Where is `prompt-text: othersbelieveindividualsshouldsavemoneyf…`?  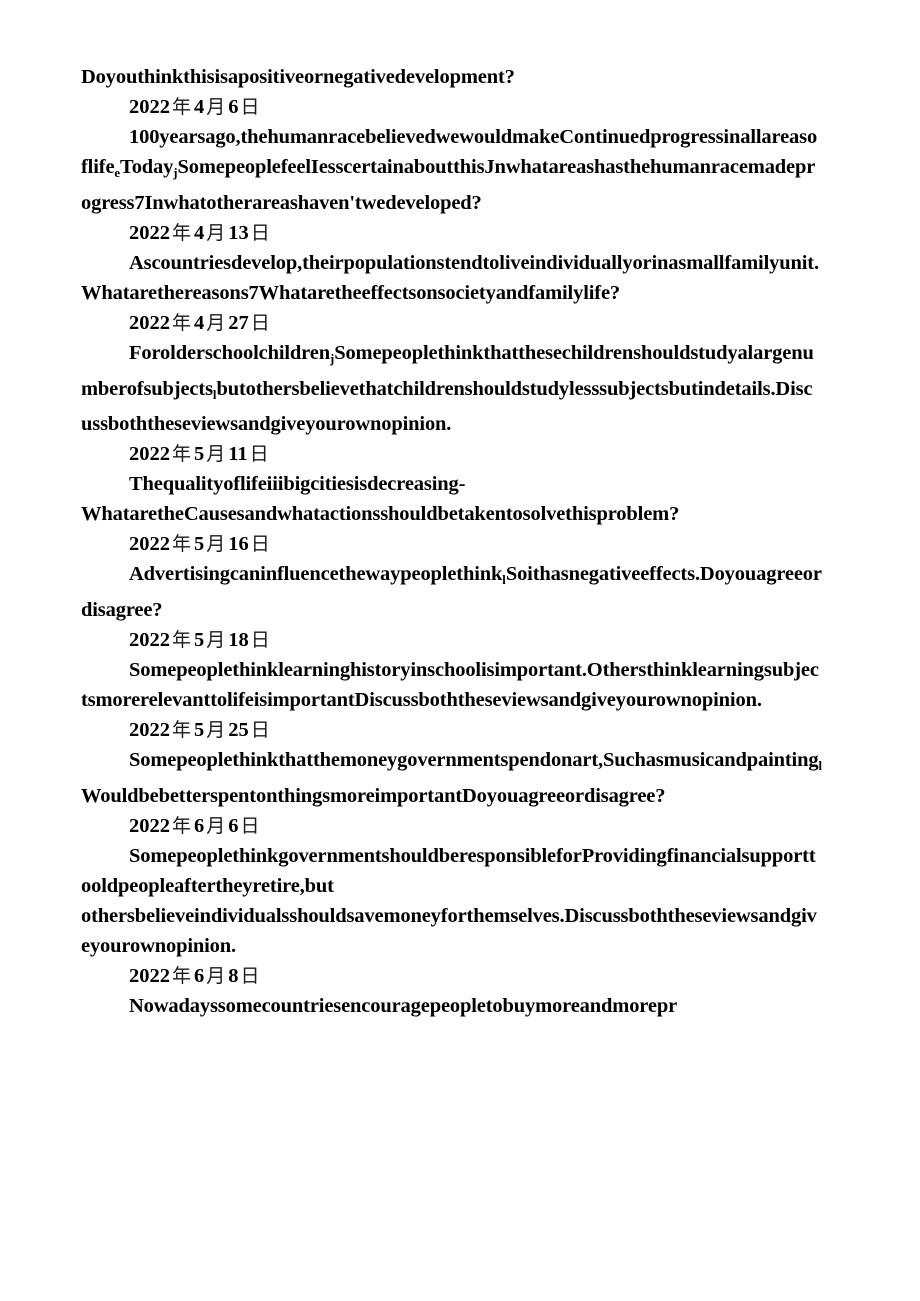
prompt-text: othersbelieveindividualsshouldsavemoneyf… is located at coordinates (449, 931).